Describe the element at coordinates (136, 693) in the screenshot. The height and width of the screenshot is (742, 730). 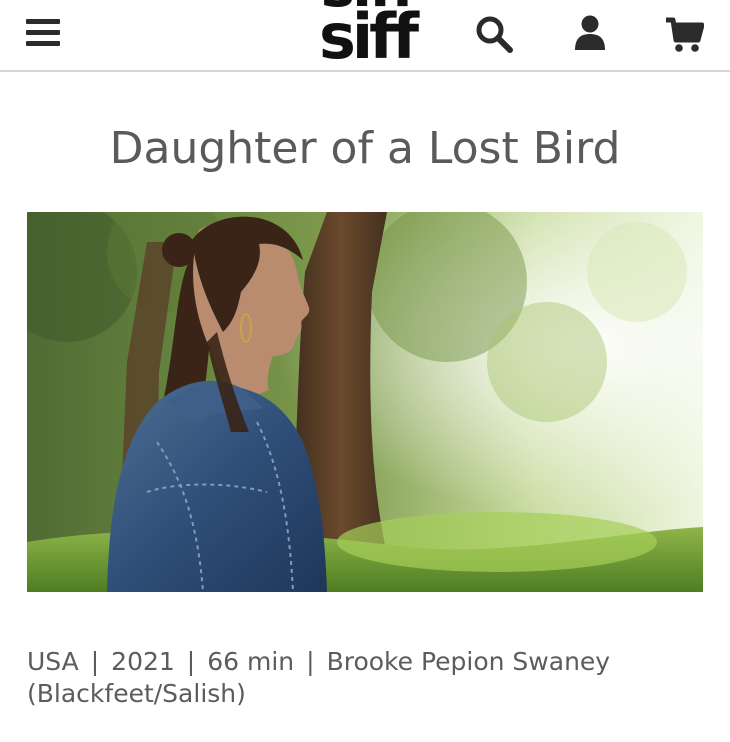
I see `film-director-affiliation: (Blackfeet/Salish)` at that location.